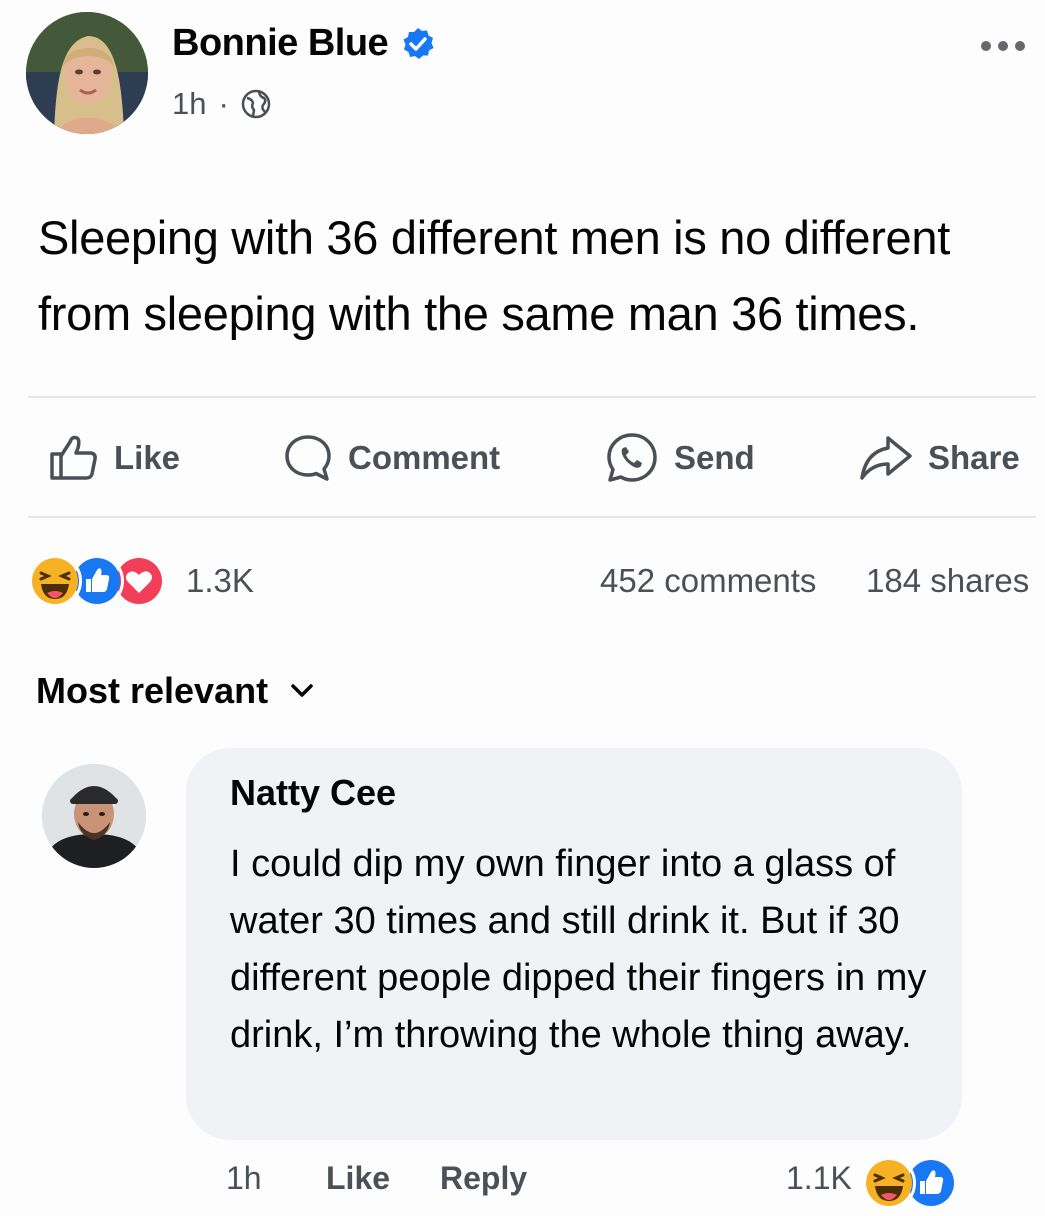  Describe the element at coordinates (147, 457) in the screenshot. I see `like-label: Like` at that location.